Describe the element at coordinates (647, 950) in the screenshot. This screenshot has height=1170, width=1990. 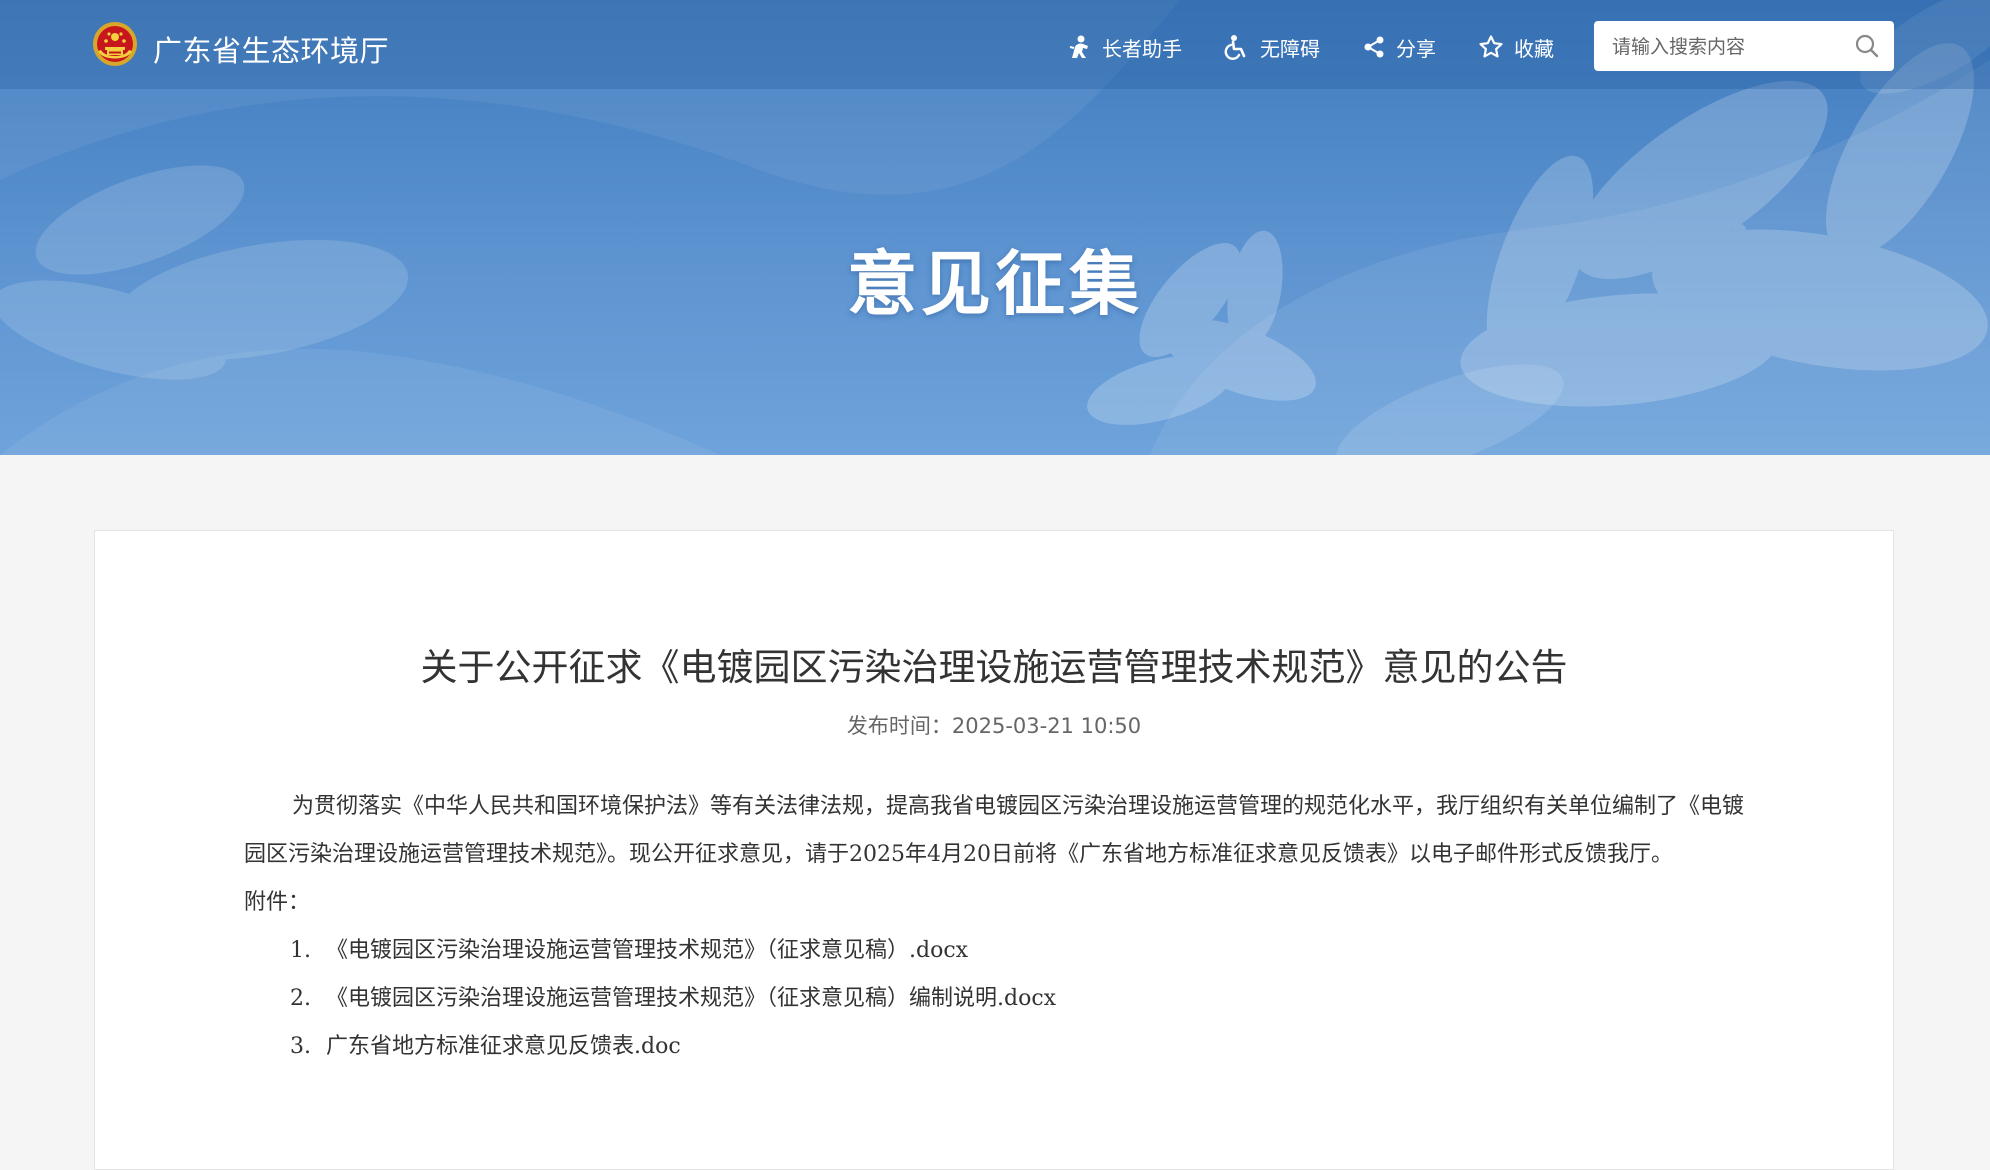
I see `attachment-link-1: 《电镀园区污染治理设施运营管理技术规范》（征求意见稿）.docx` at that location.